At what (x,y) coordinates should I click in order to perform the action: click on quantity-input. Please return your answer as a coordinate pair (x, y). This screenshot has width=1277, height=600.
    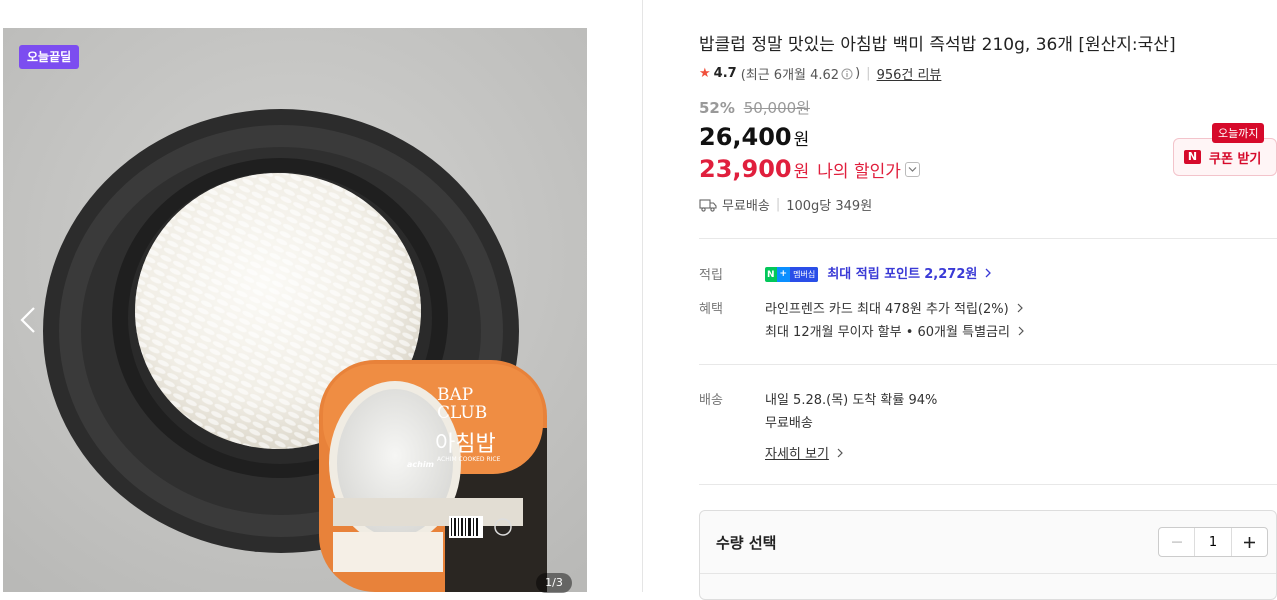
    Looking at the image, I should click on (1213, 542).